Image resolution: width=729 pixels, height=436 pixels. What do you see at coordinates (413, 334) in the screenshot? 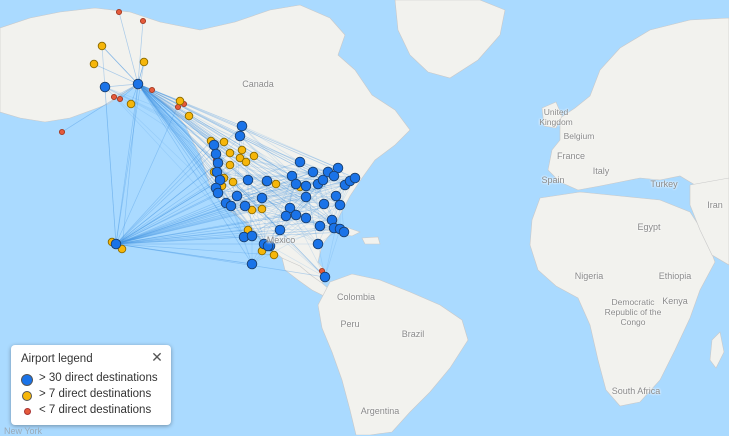
I see `label-brazil: Brazil` at bounding box center [413, 334].